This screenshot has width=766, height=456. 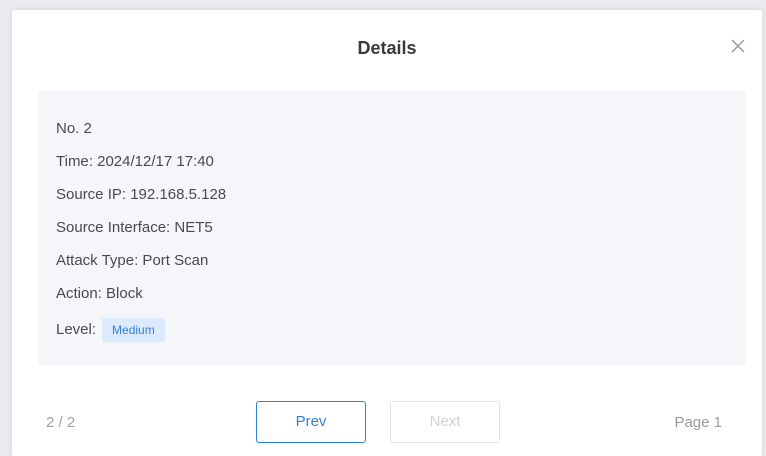 What do you see at coordinates (76, 329) in the screenshot?
I see `level-label: Level:` at bounding box center [76, 329].